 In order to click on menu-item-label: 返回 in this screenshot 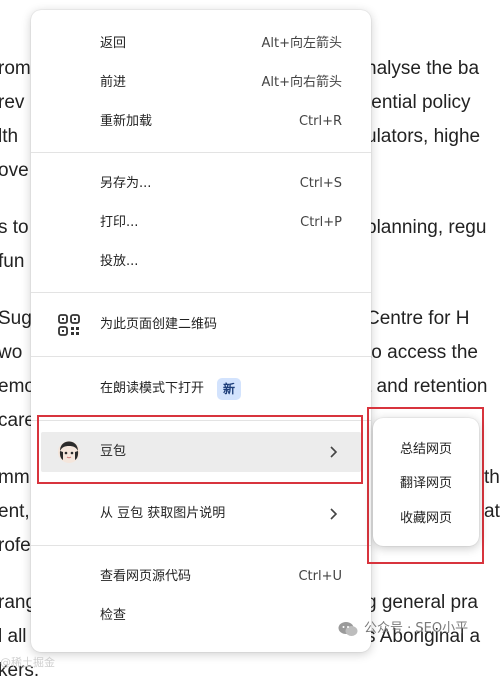, I will do `click(113, 43)`.